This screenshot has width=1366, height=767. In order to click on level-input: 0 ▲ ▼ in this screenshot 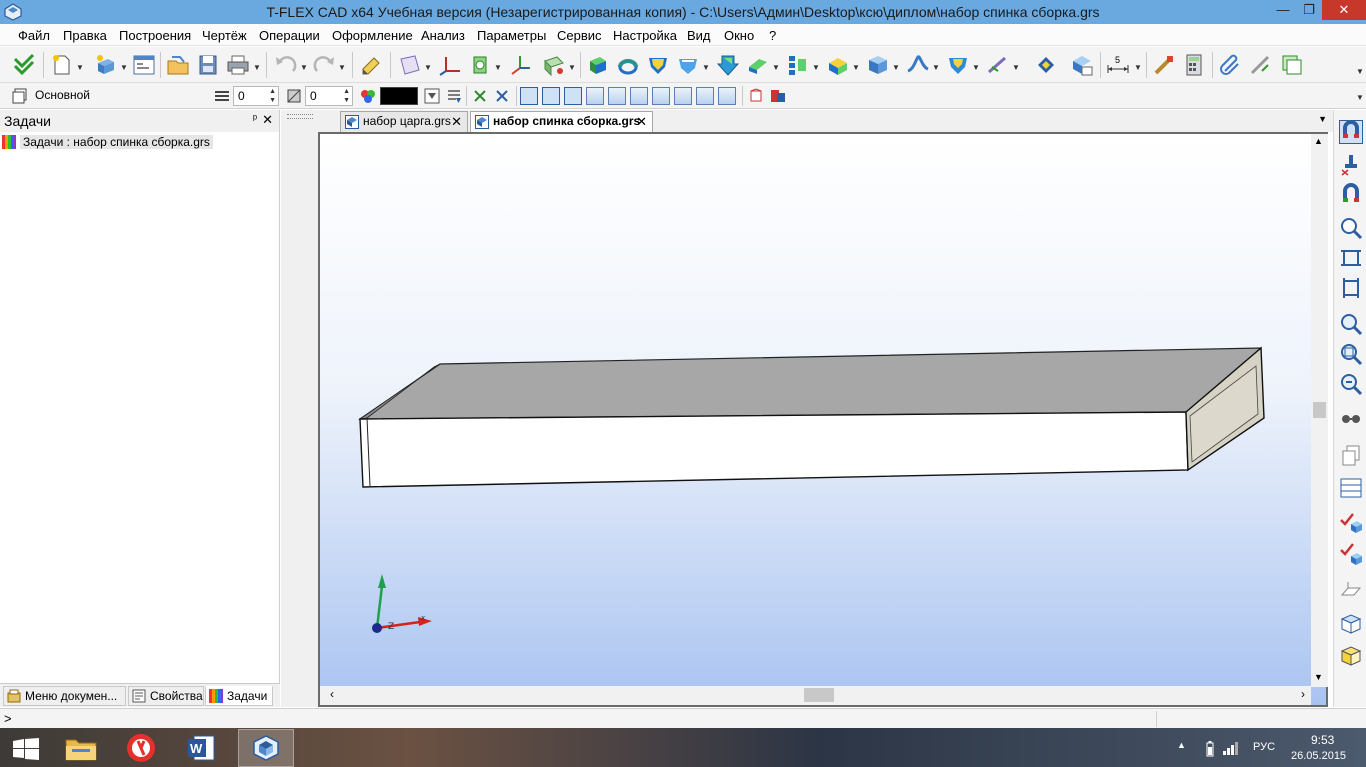, I will do `click(329, 96)`.